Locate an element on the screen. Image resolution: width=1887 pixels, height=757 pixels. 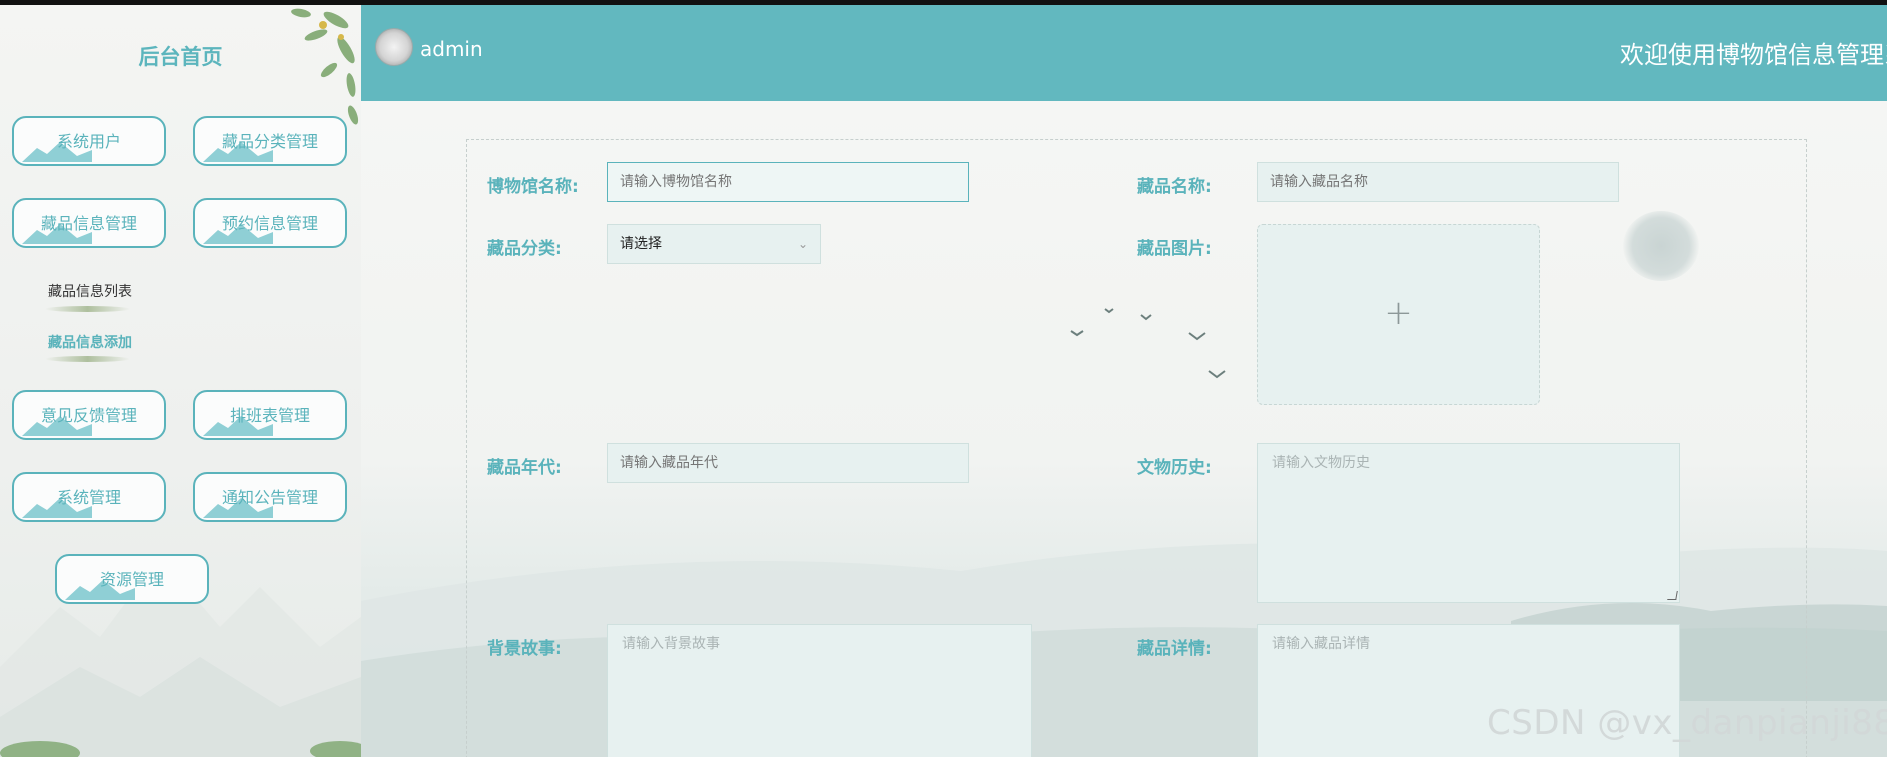
menu-label: 系统管理 is located at coordinates (88, 497).